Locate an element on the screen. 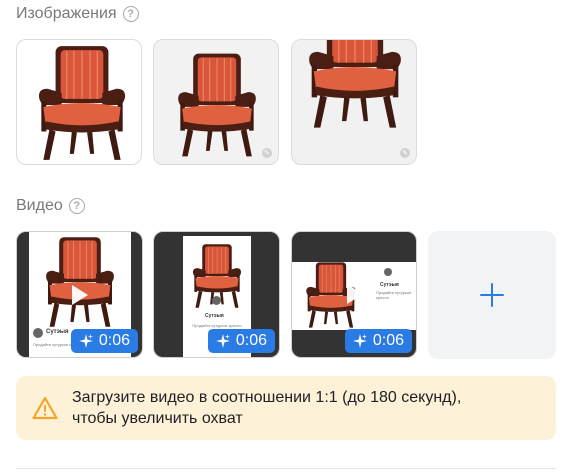  image-thumbnail-3: ✎ is located at coordinates (354, 102).